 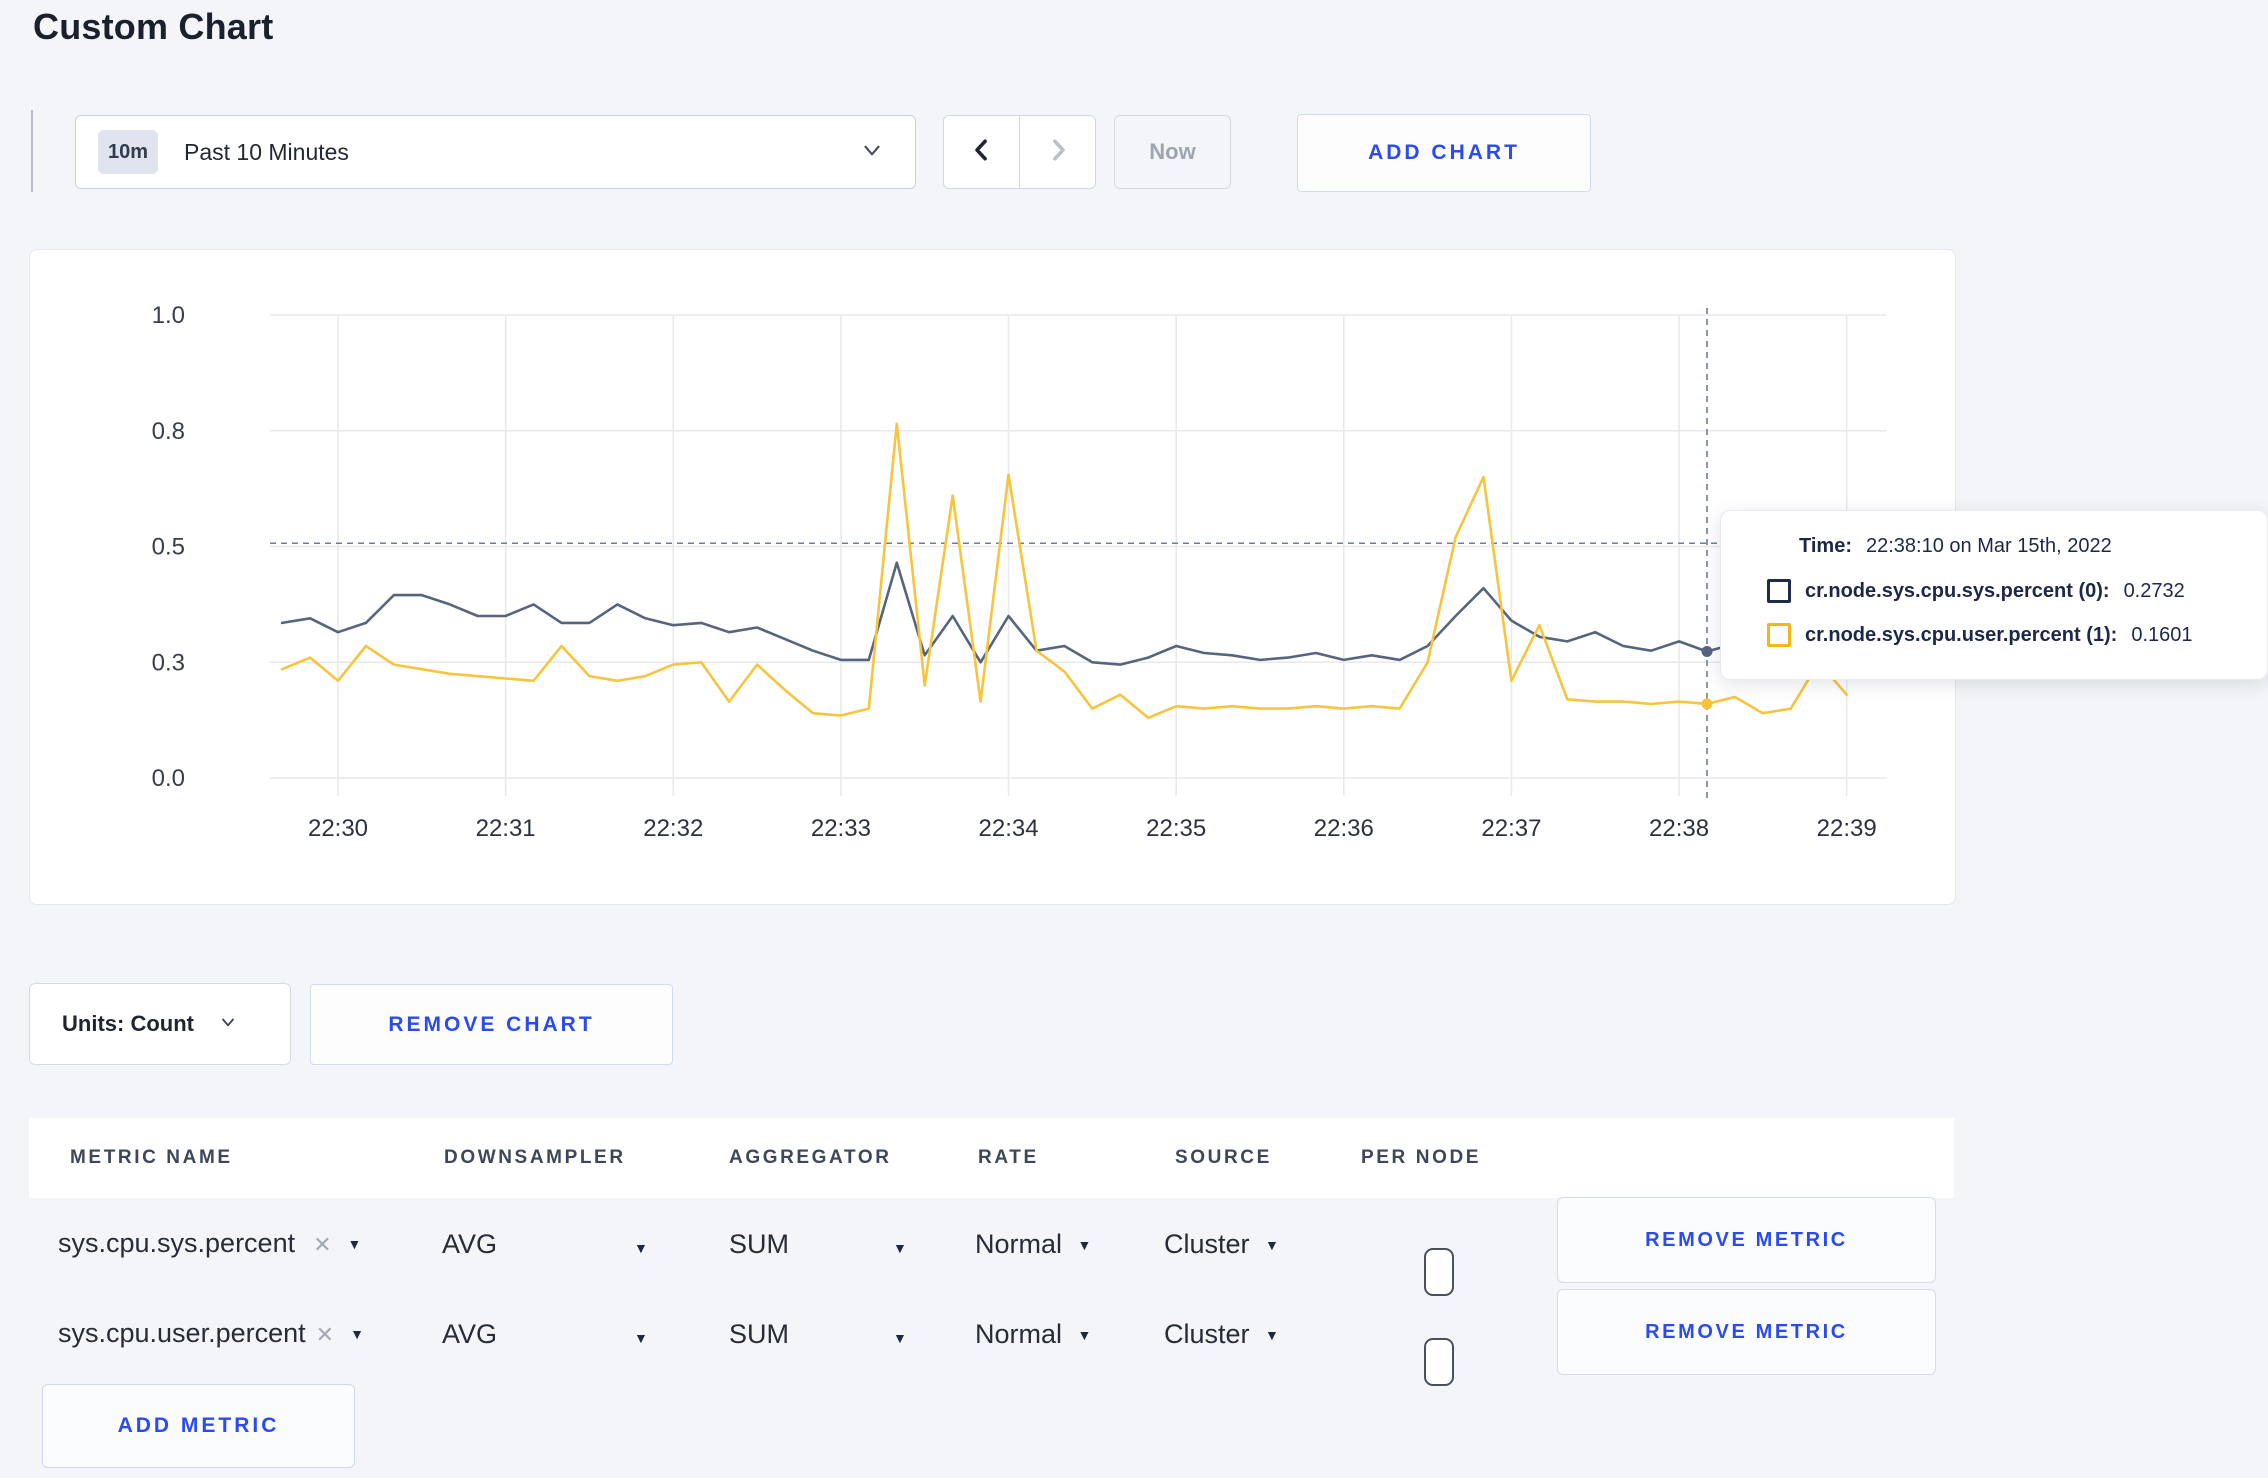 I want to click on metric-name-select: sys.cpu.sys.percent ✕ ▼, so click(x=209, y=1243).